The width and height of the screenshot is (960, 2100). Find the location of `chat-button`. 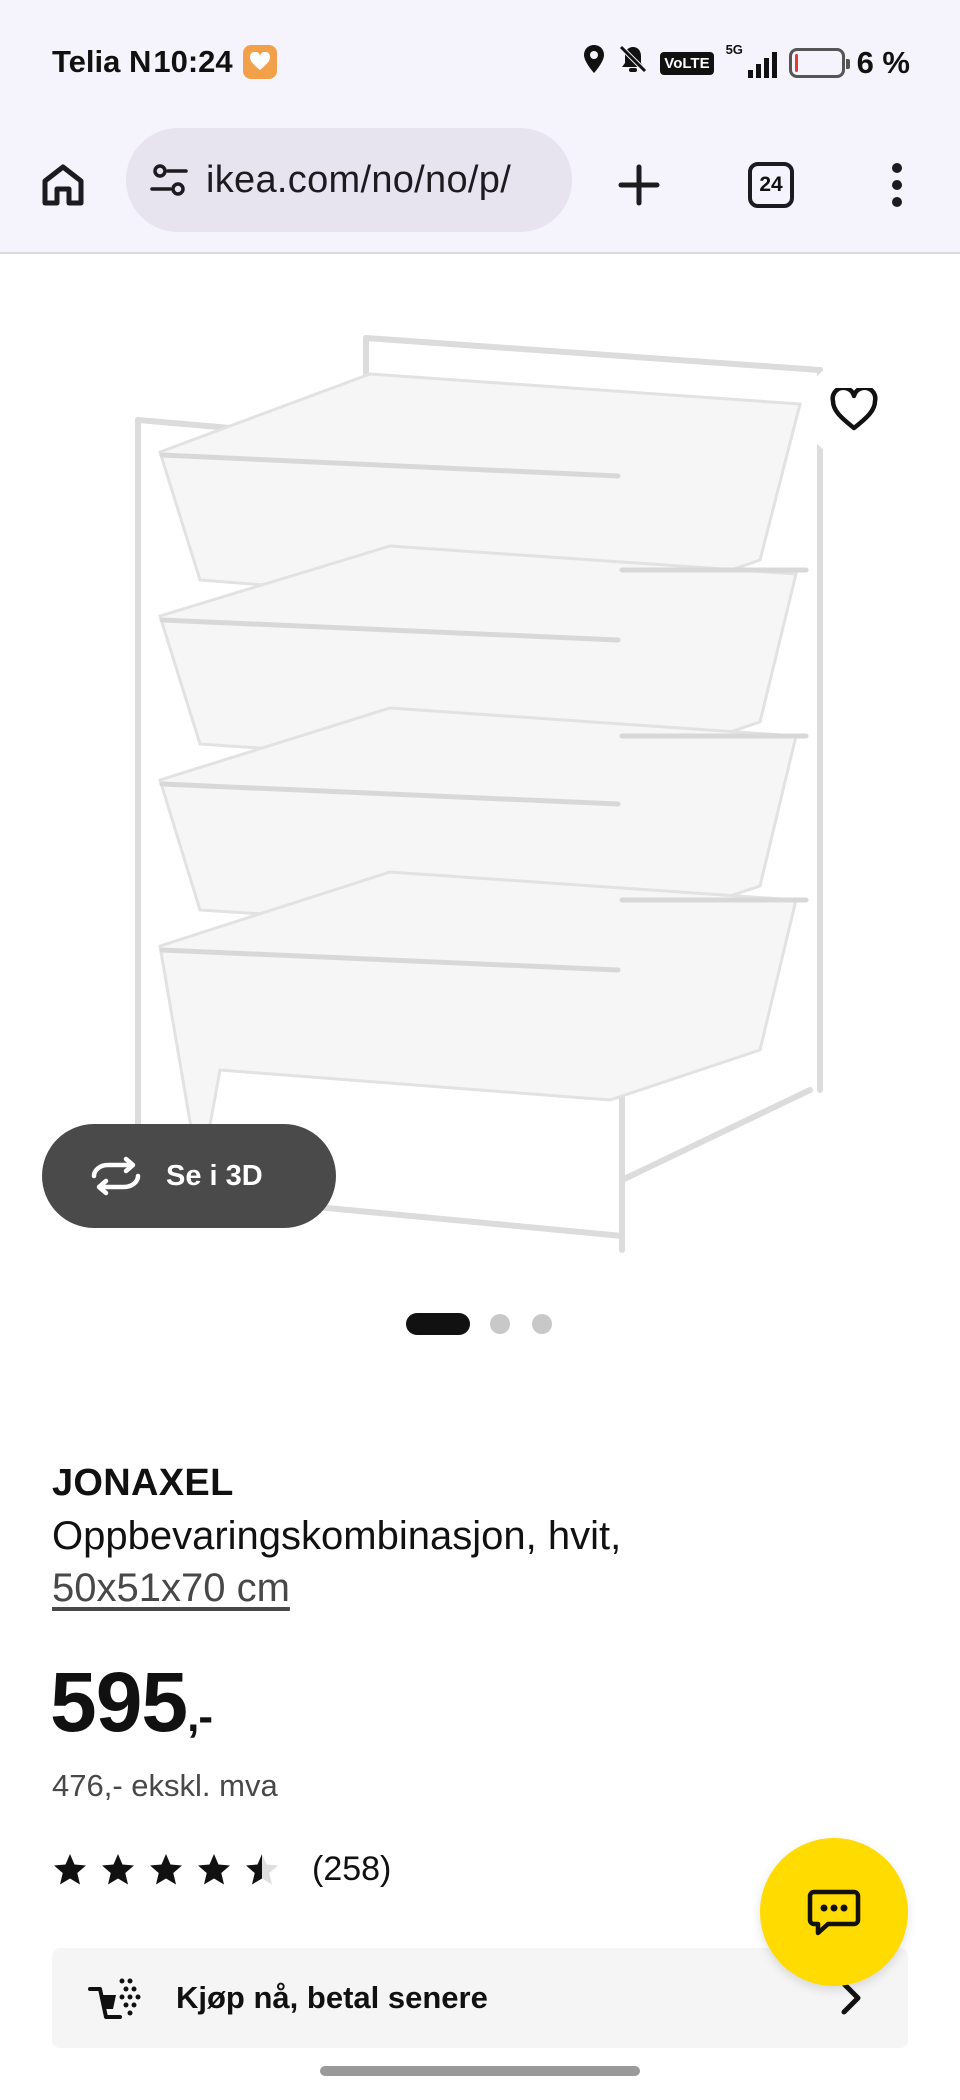

chat-button is located at coordinates (834, 1912).